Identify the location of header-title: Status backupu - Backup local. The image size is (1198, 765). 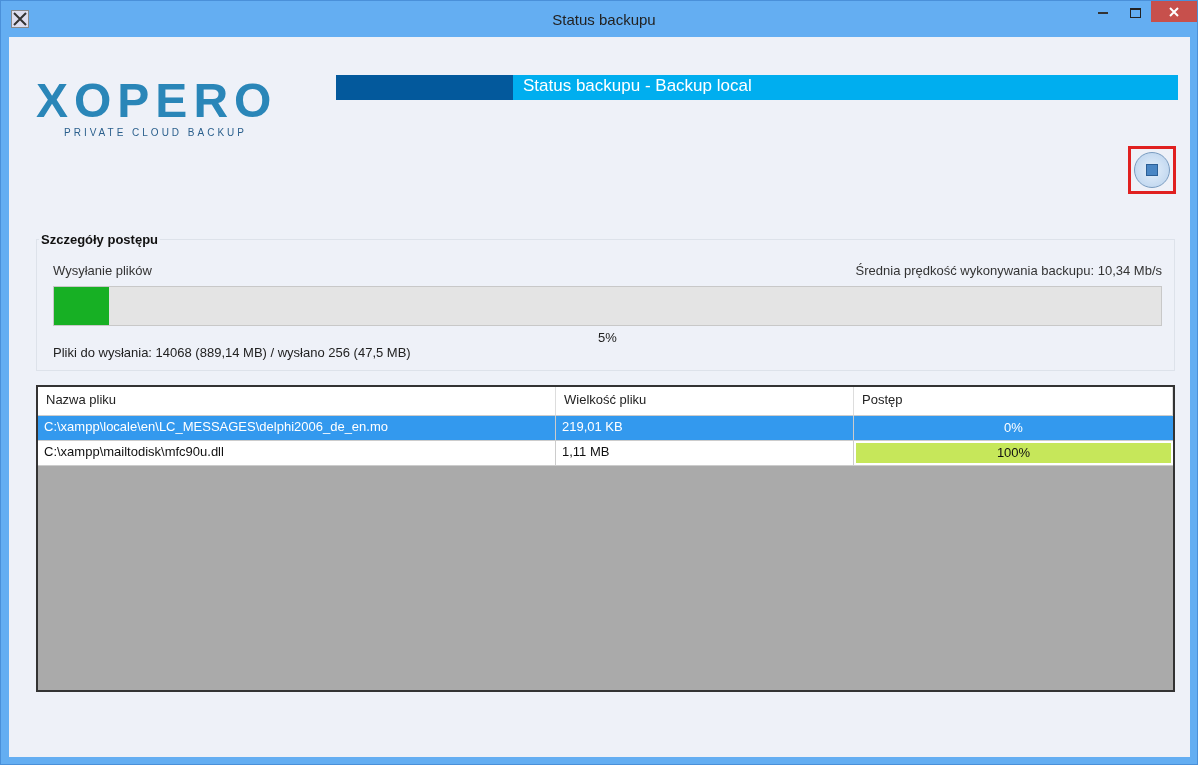
(845, 87).